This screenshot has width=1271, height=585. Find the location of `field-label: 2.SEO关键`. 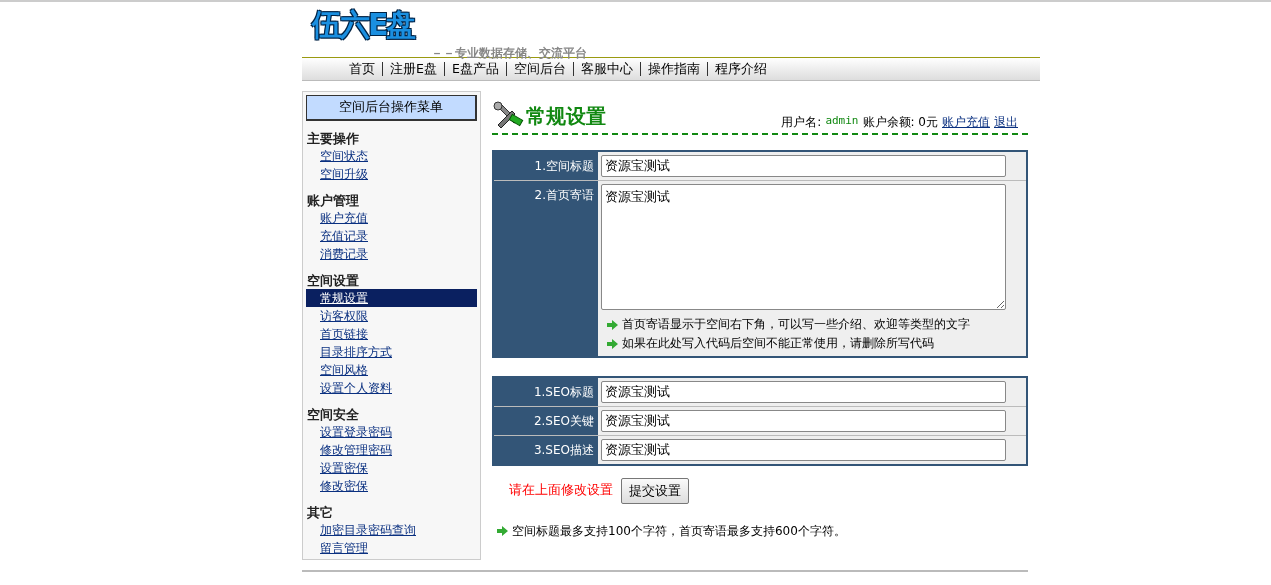

field-label: 2.SEO关键 is located at coordinates (546, 421).